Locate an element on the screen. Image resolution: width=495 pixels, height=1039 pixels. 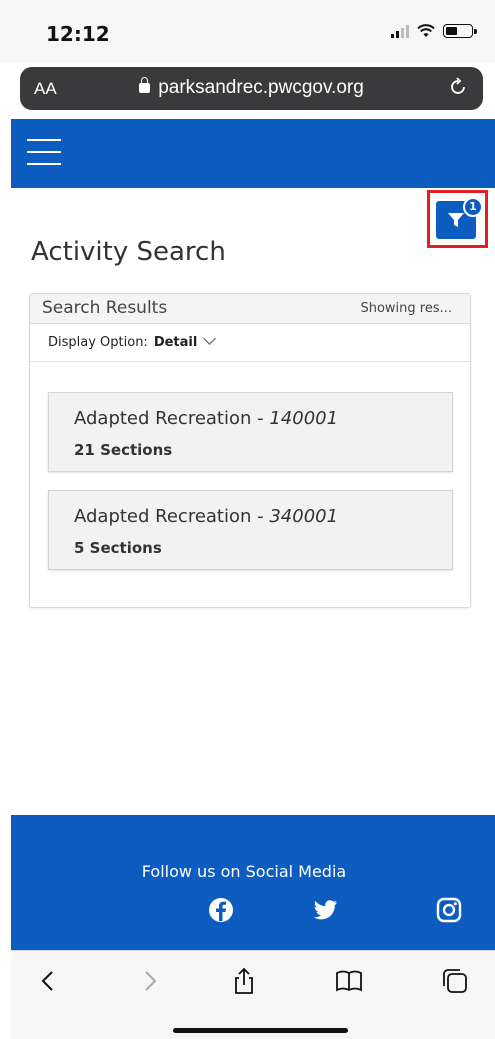
activity-name: Adapted Recreation - 340001 is located at coordinates (206, 516).